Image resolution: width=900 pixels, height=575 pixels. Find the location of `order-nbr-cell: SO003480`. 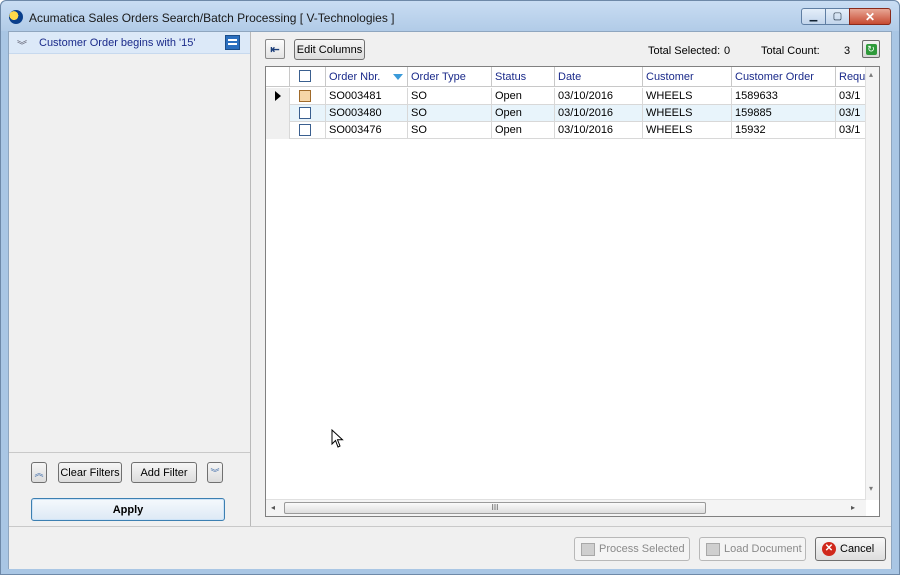

order-nbr-cell: SO003480 is located at coordinates (367, 113).